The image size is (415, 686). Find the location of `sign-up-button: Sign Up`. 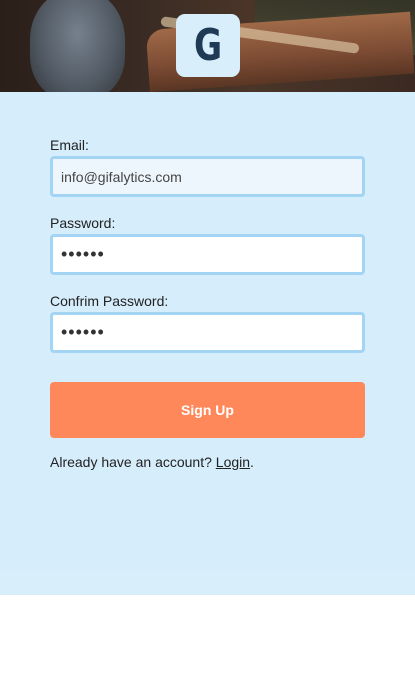

sign-up-button: Sign Up is located at coordinates (207, 410).